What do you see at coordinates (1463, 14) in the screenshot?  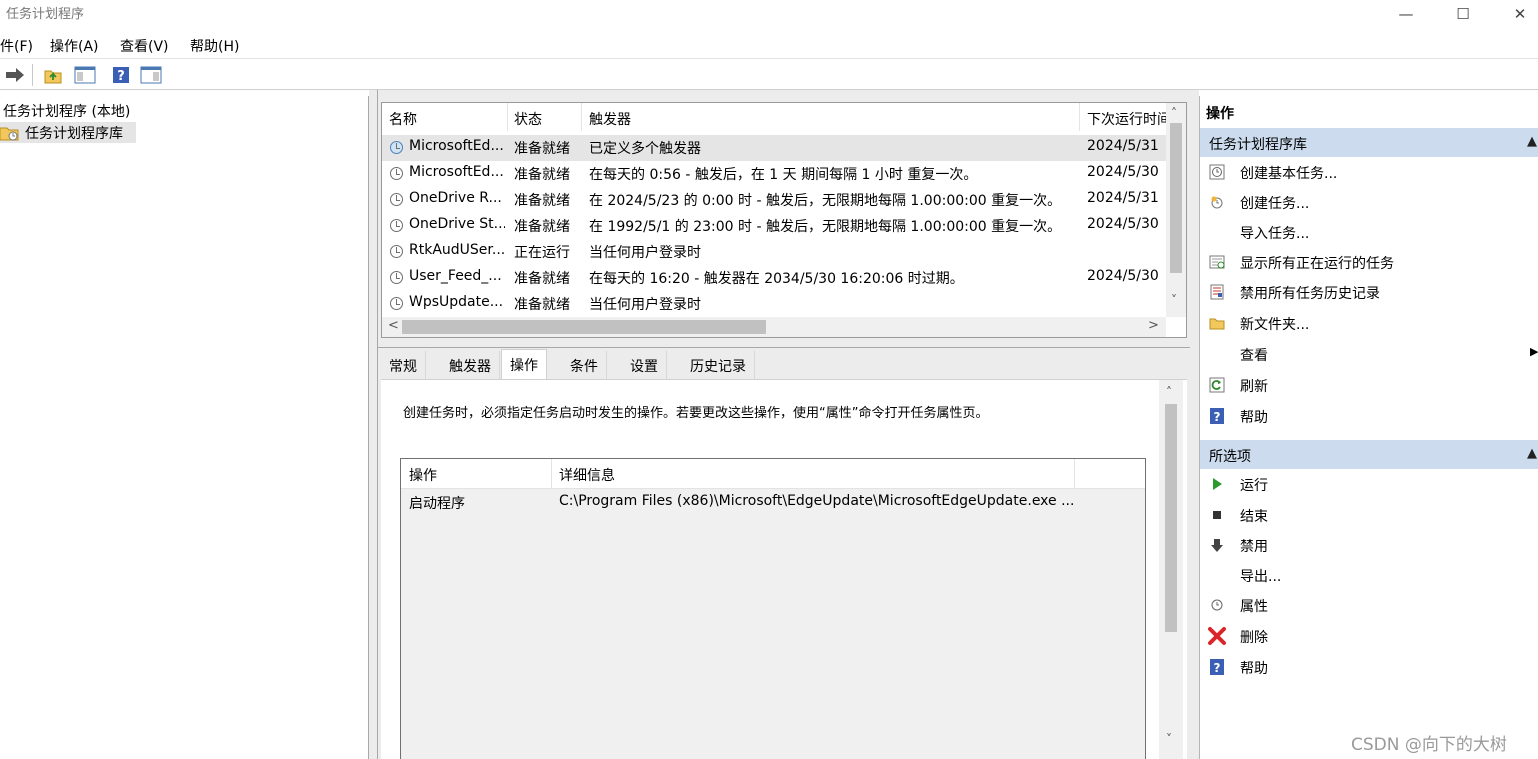 I see `maximize-button: ☐` at bounding box center [1463, 14].